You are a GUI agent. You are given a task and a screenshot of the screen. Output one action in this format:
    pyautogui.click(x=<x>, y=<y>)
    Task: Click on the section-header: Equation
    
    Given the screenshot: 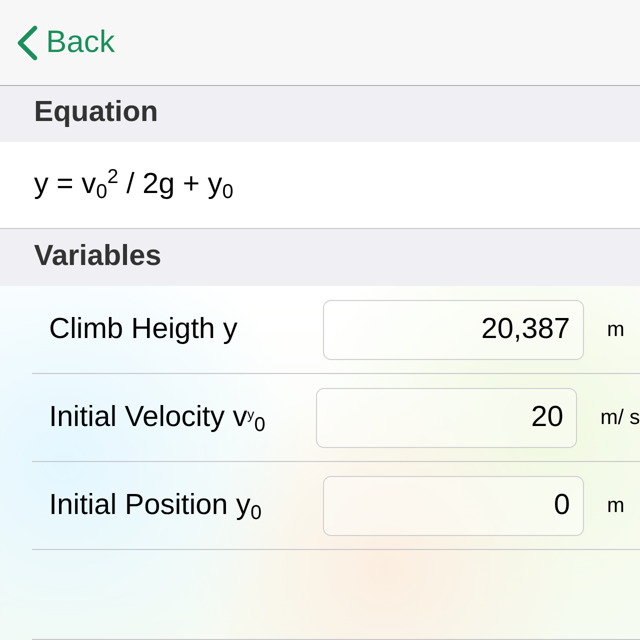 What is the action you would take?
    pyautogui.click(x=96, y=112)
    